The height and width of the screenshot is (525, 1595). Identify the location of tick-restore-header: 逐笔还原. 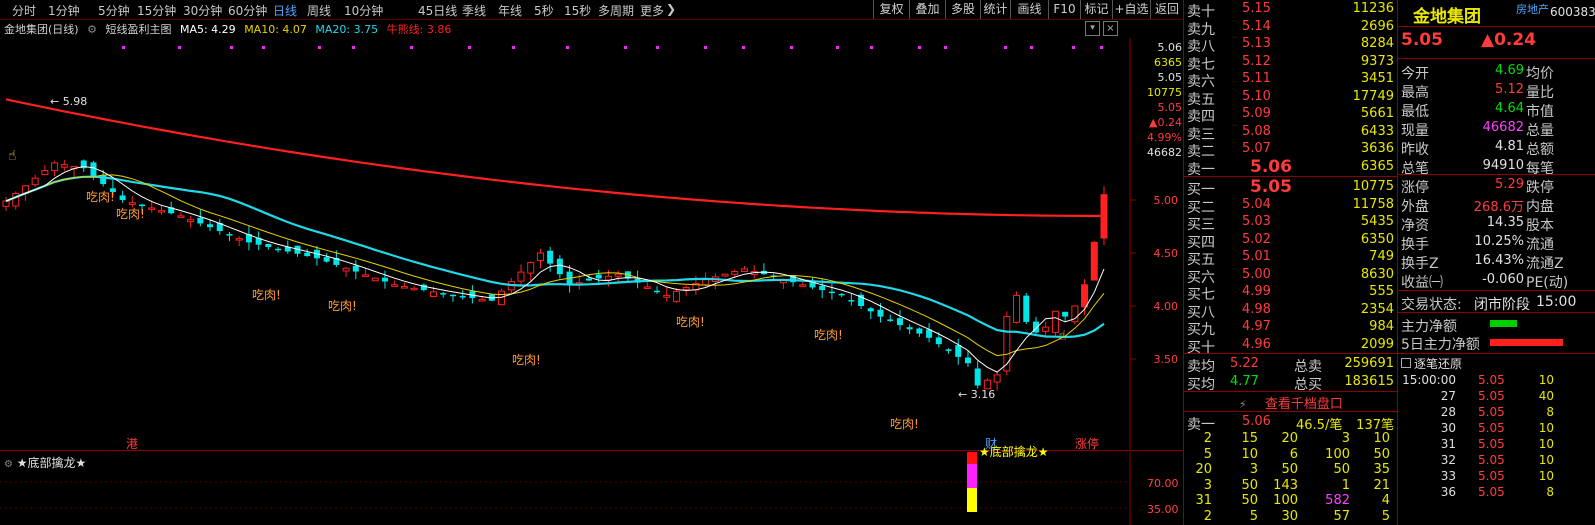
(1431, 363).